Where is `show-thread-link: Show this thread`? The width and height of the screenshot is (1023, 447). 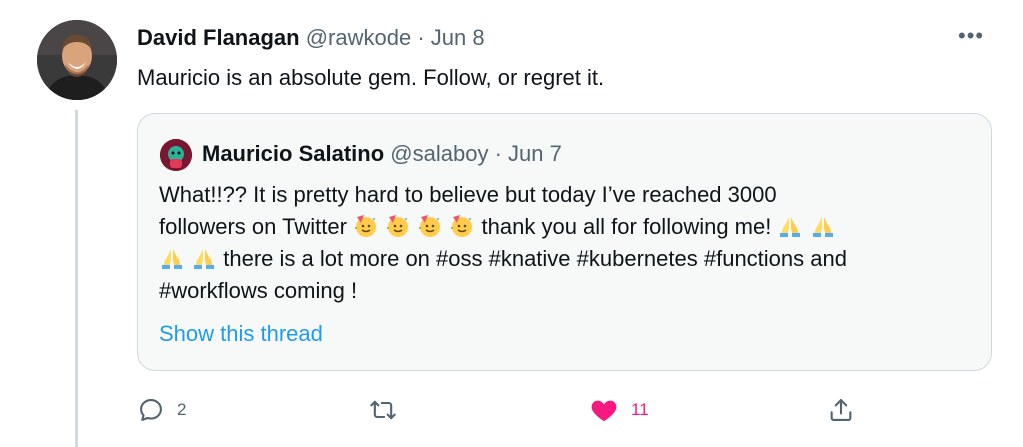 show-thread-link: Show this thread is located at coordinates (241, 334).